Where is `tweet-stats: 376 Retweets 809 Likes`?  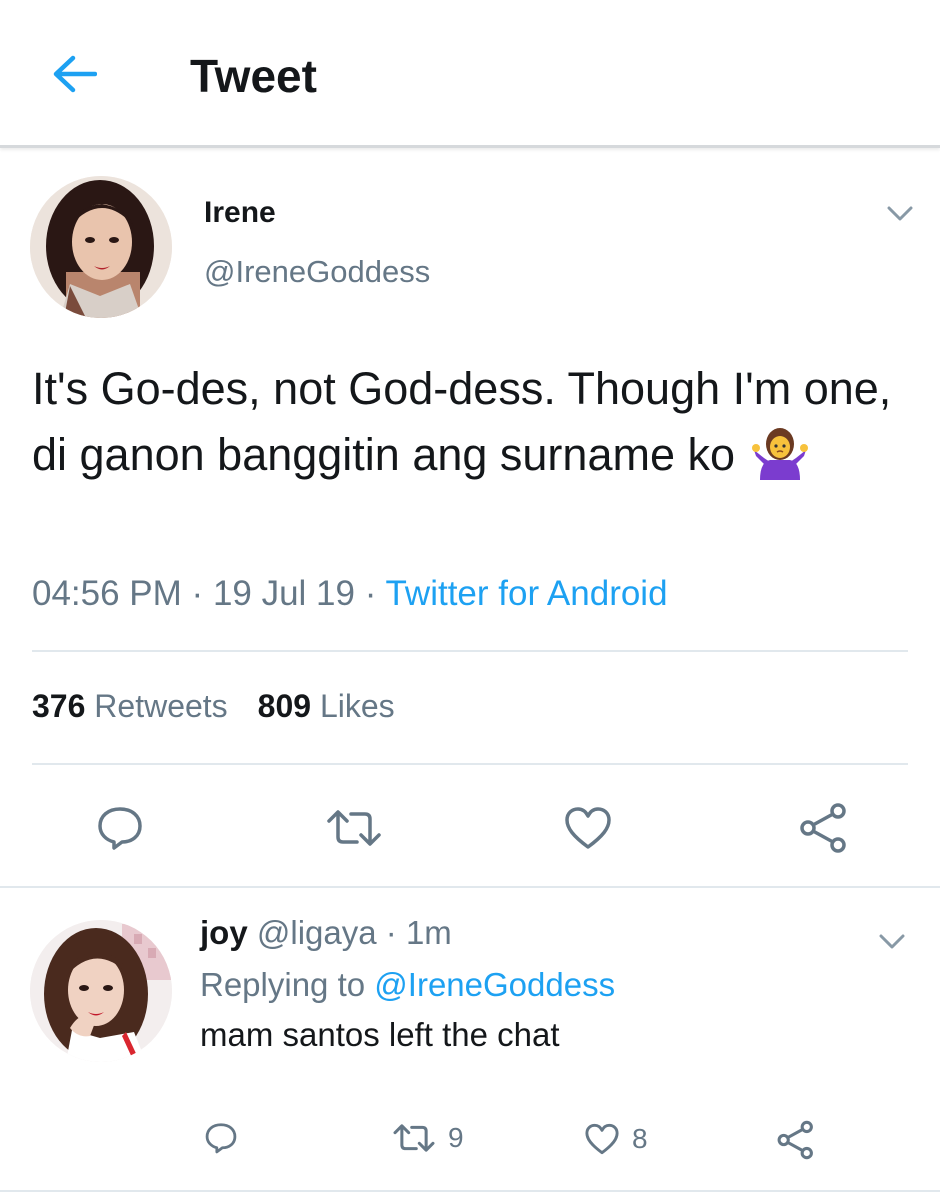
tweet-stats: 376 Retweets 809 Likes is located at coordinates (213, 706).